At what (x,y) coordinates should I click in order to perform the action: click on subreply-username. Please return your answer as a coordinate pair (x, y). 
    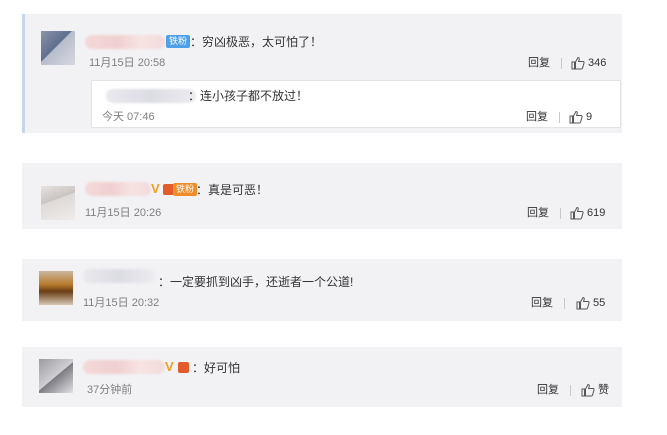
    Looking at the image, I should click on (151, 96).